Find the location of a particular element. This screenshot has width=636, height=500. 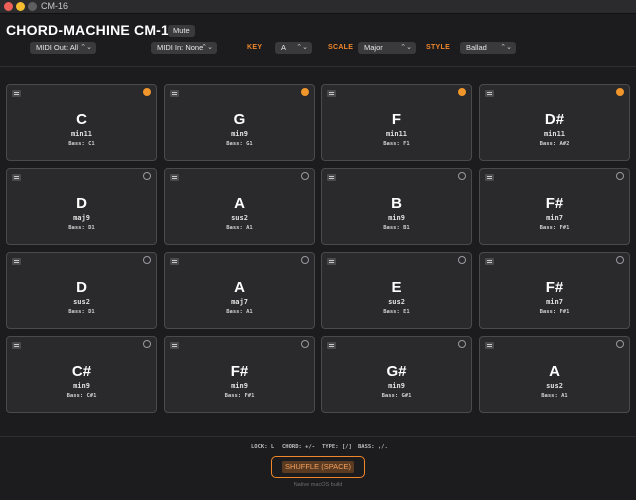

chord-pad: Fmin11 Bass: F1 is located at coordinates (396, 122).